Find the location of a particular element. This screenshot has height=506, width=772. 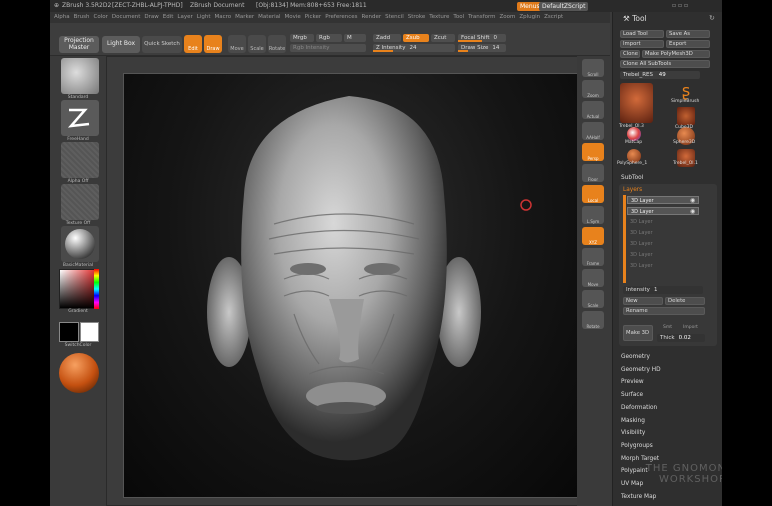

right-shelf-button: Frame is located at coordinates (593, 257).